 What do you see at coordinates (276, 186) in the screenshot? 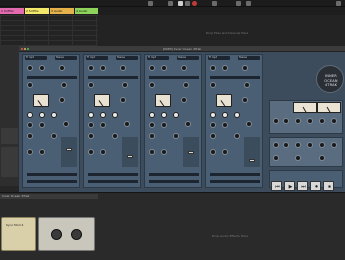
I see `rewind-button: ⏮` at bounding box center [276, 186].